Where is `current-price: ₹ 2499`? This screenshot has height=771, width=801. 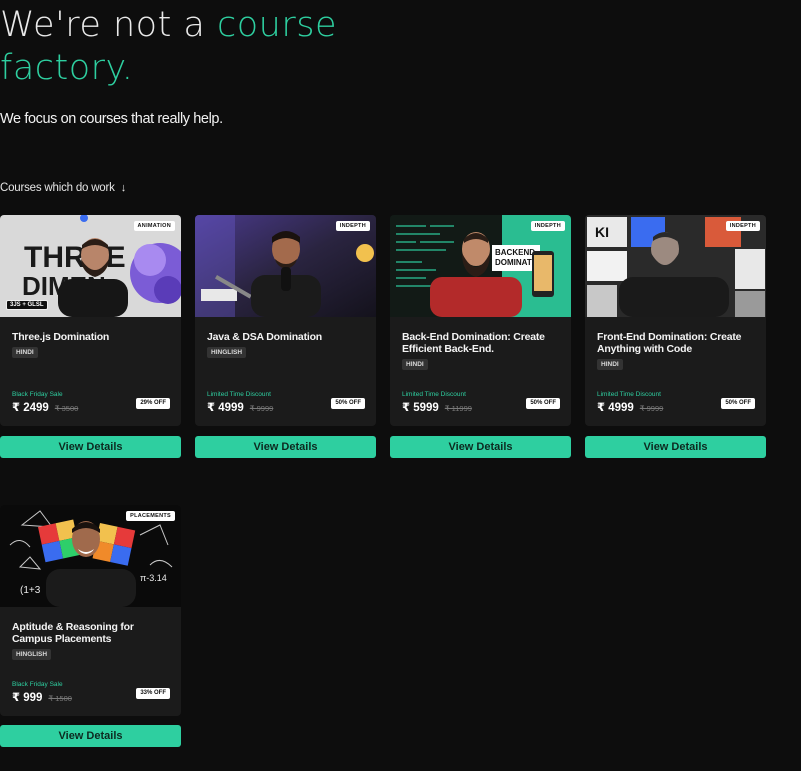 current-price: ₹ 2499 is located at coordinates (30, 408).